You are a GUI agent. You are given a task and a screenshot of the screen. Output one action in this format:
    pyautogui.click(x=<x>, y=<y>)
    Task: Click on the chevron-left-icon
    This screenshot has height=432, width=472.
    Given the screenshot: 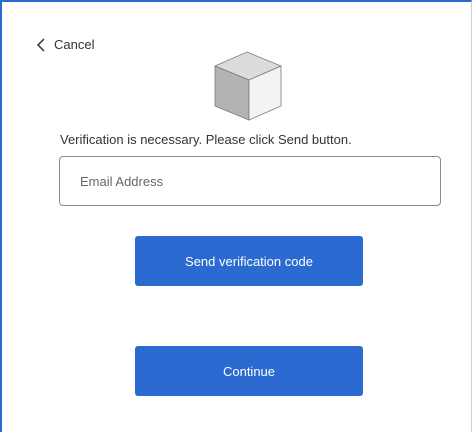 What is the action you would take?
    pyautogui.click(x=40, y=44)
    